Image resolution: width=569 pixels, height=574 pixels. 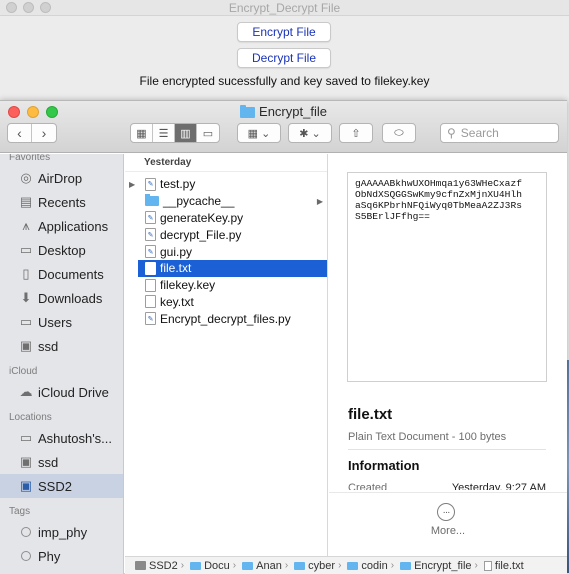 I want to click on file-name: decrypt_File.py, so click(x=201, y=234).